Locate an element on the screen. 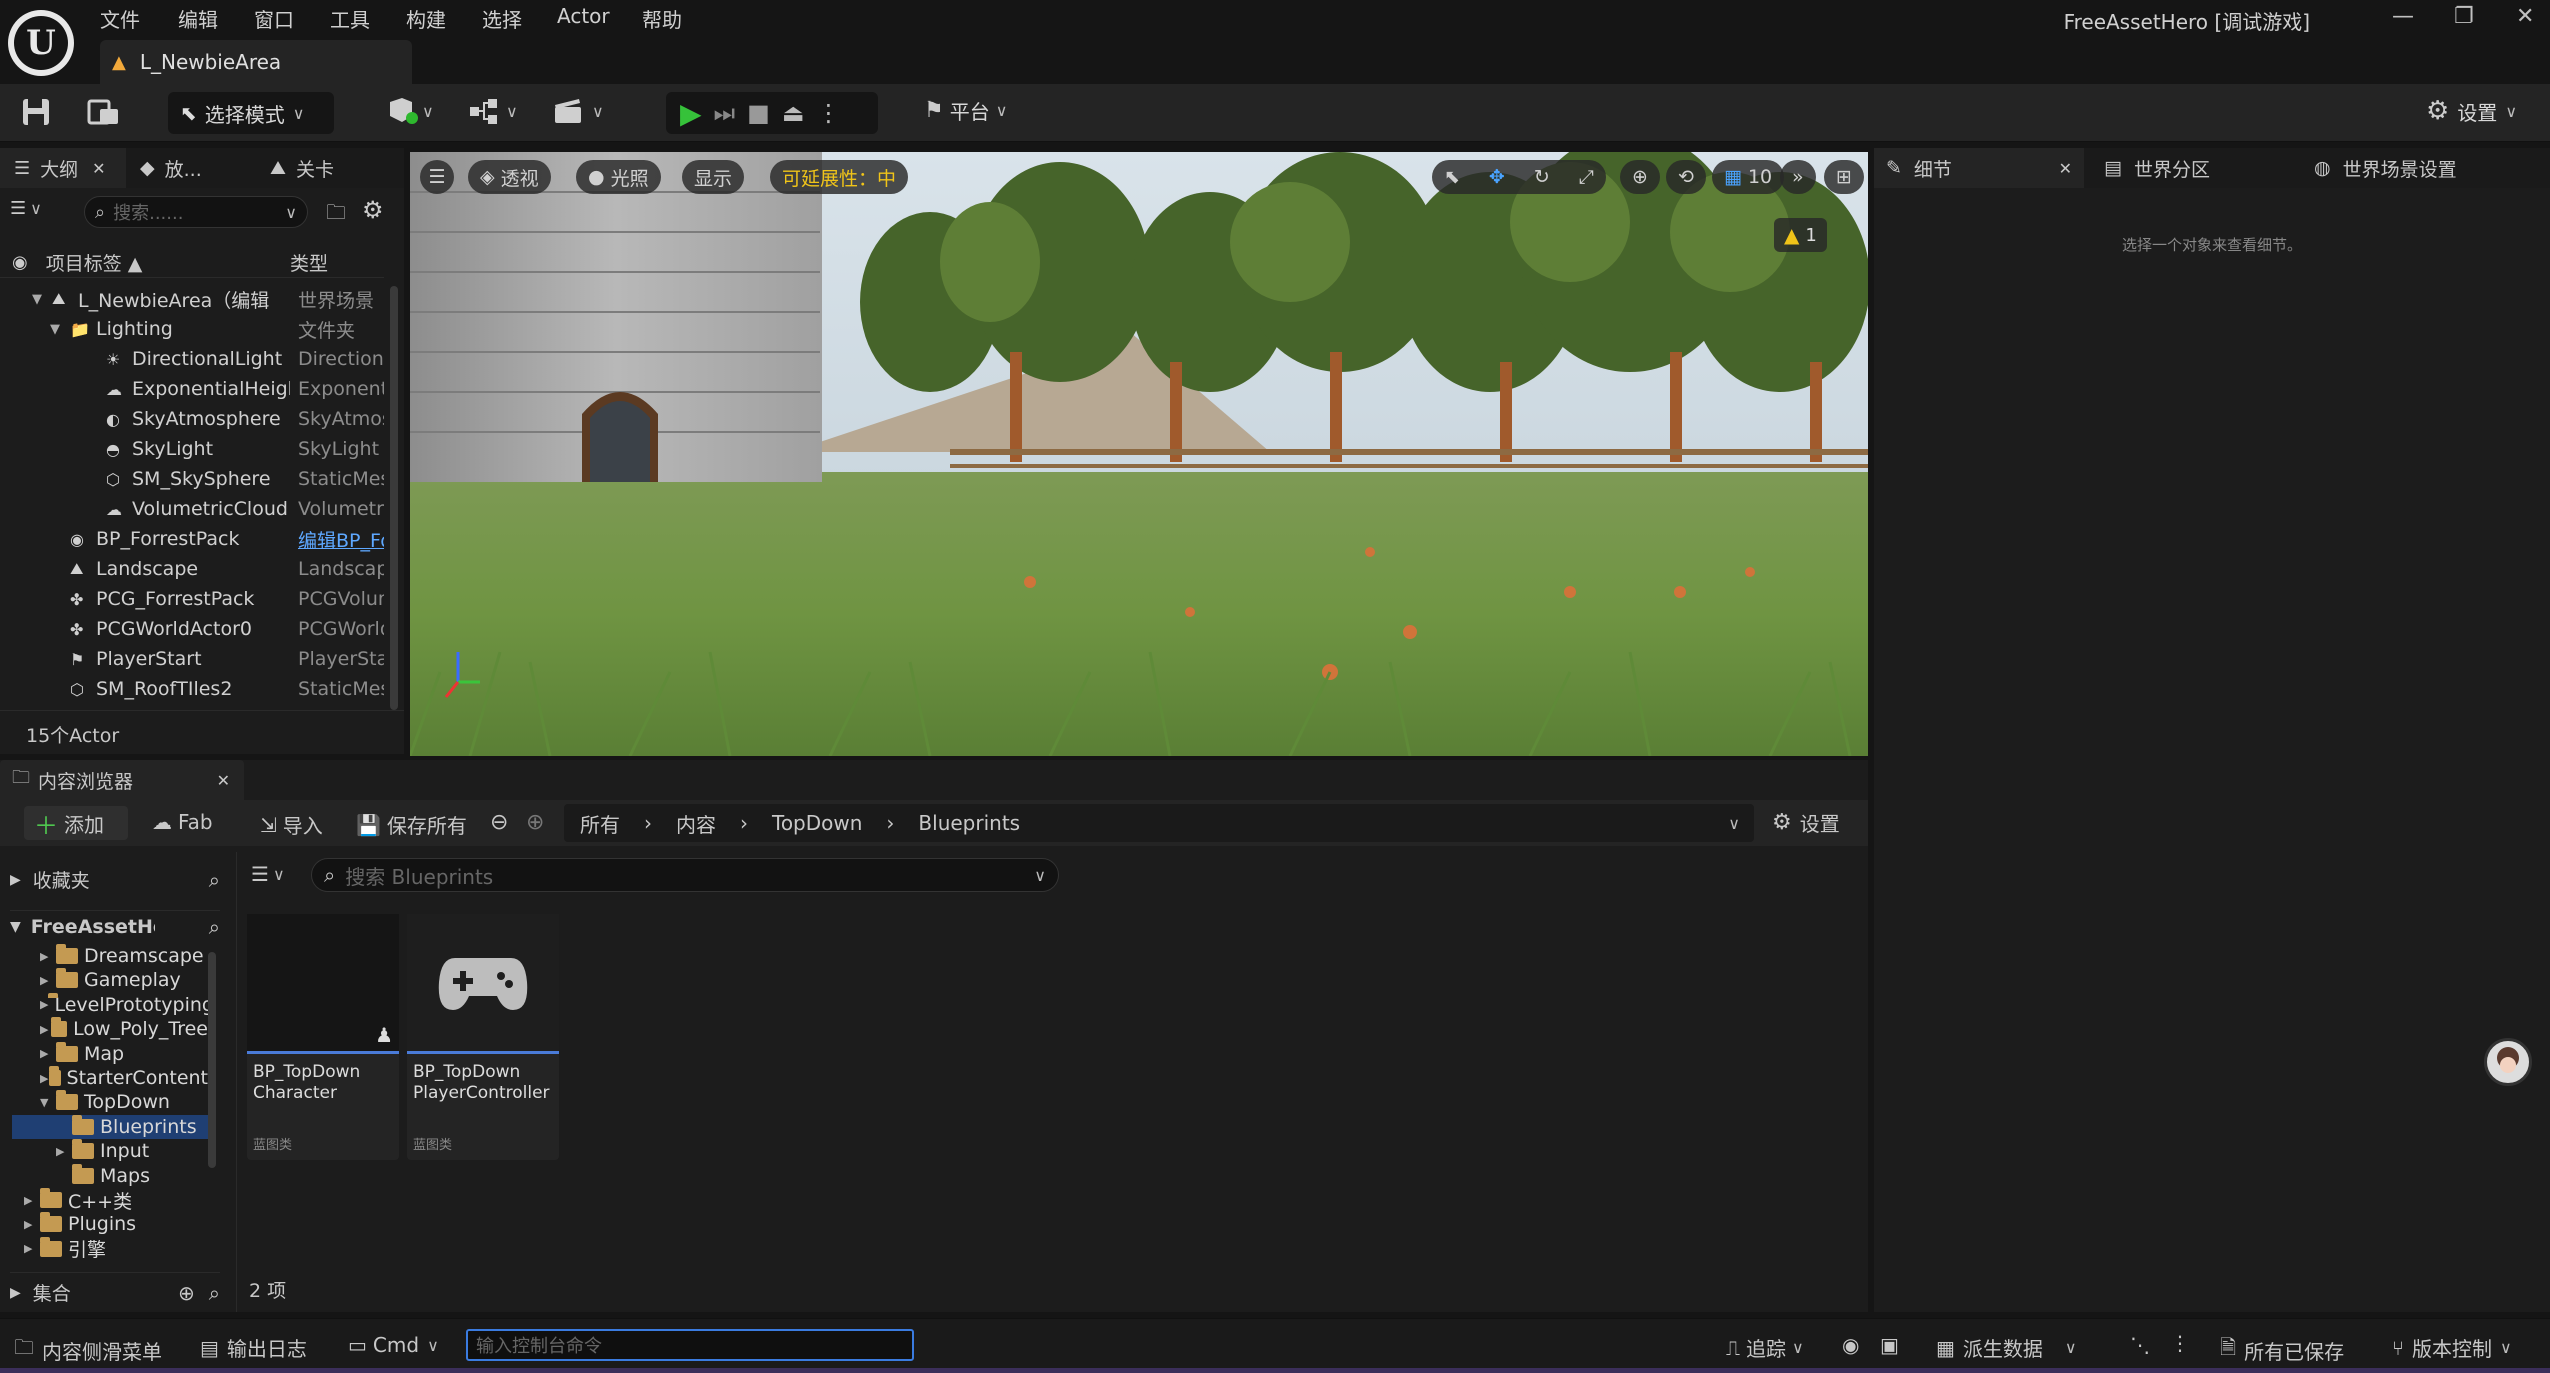  folder-tree-item: ▶ Input is located at coordinates (110, 1151).